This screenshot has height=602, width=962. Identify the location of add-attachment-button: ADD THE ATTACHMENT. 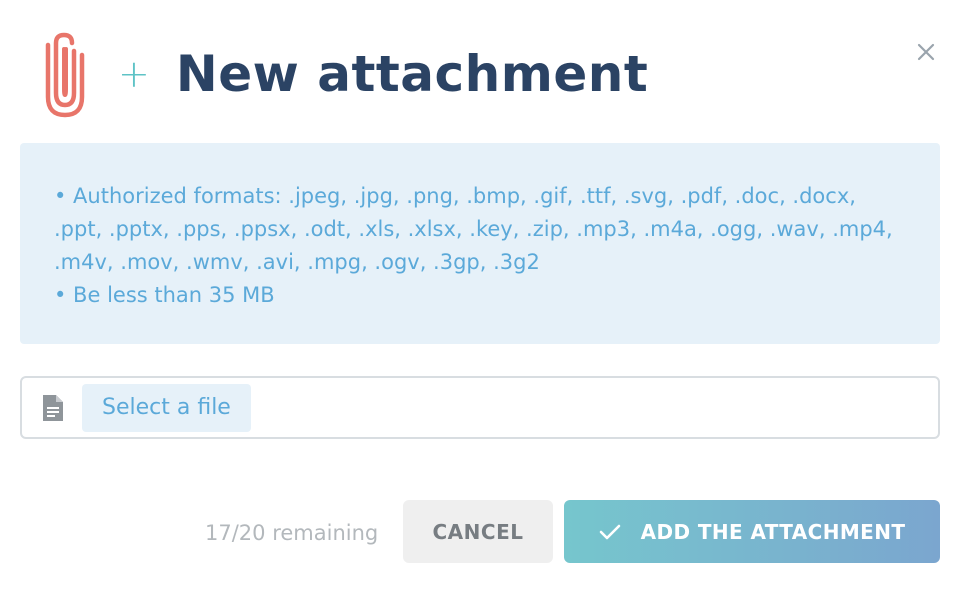
(752, 531).